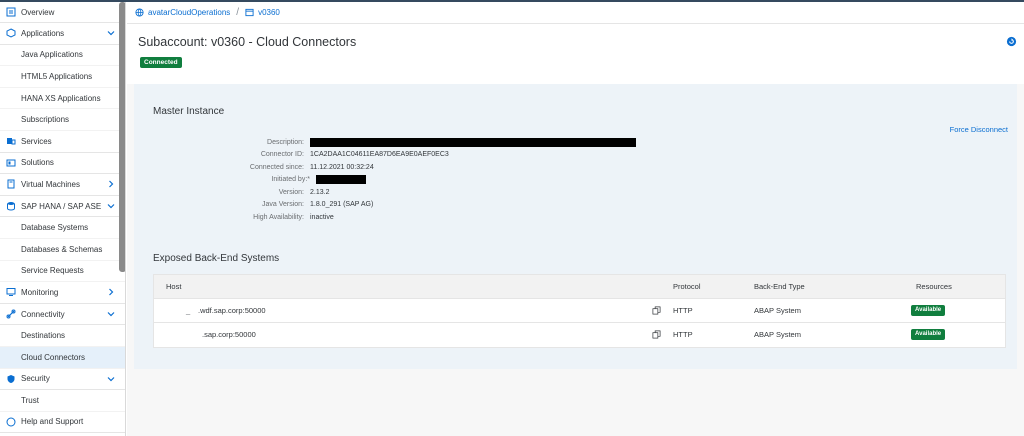 The height and width of the screenshot is (436, 1024). What do you see at coordinates (37, 163) in the screenshot?
I see `sidebar-item-label: Solutions` at bounding box center [37, 163].